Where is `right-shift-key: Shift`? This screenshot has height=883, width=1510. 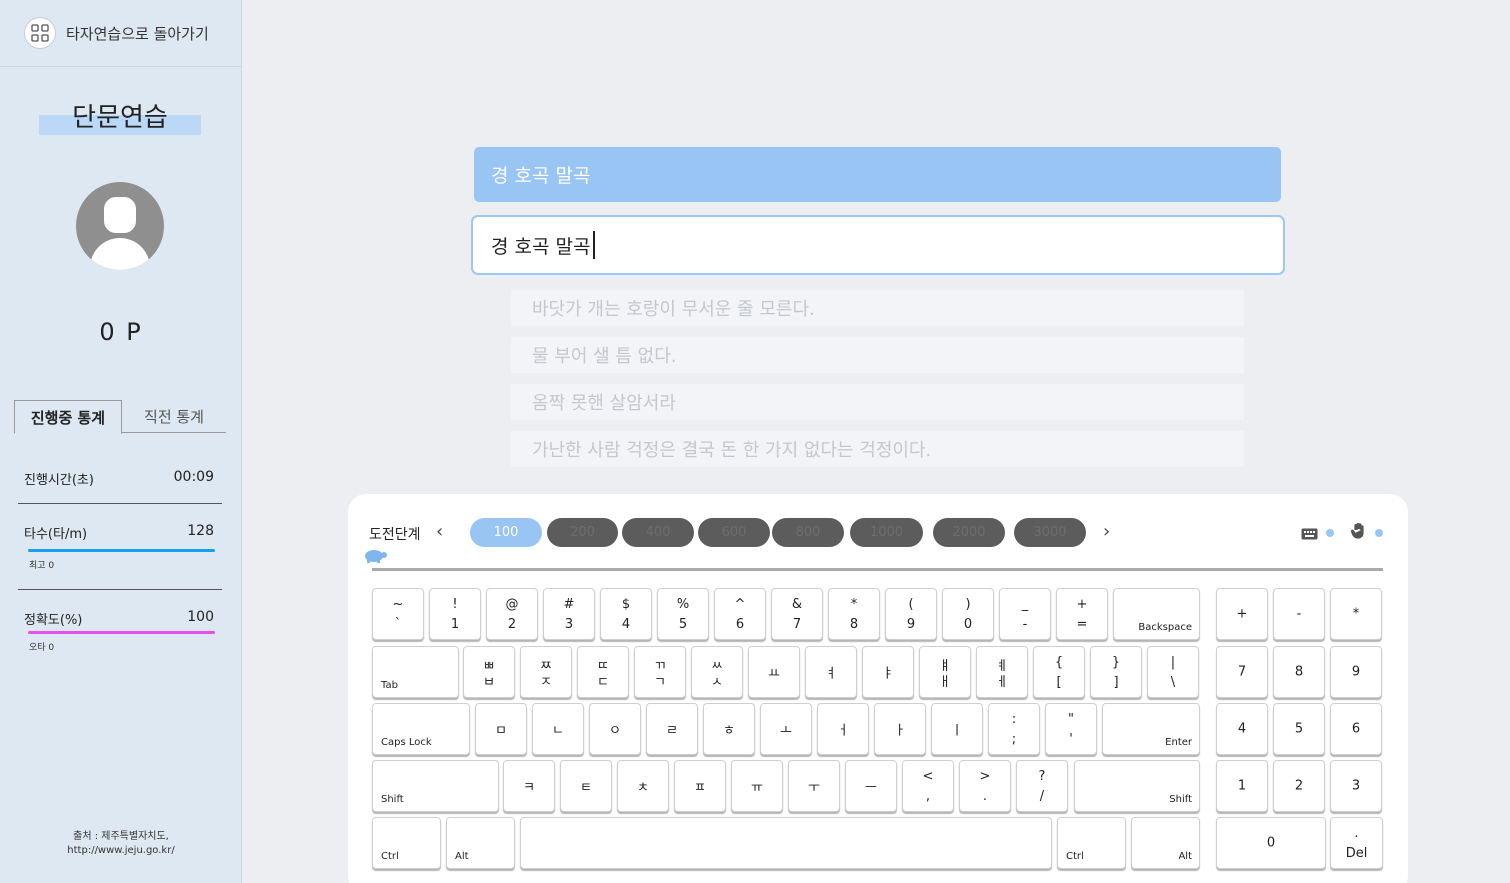 right-shift-key: Shift is located at coordinates (1137, 786).